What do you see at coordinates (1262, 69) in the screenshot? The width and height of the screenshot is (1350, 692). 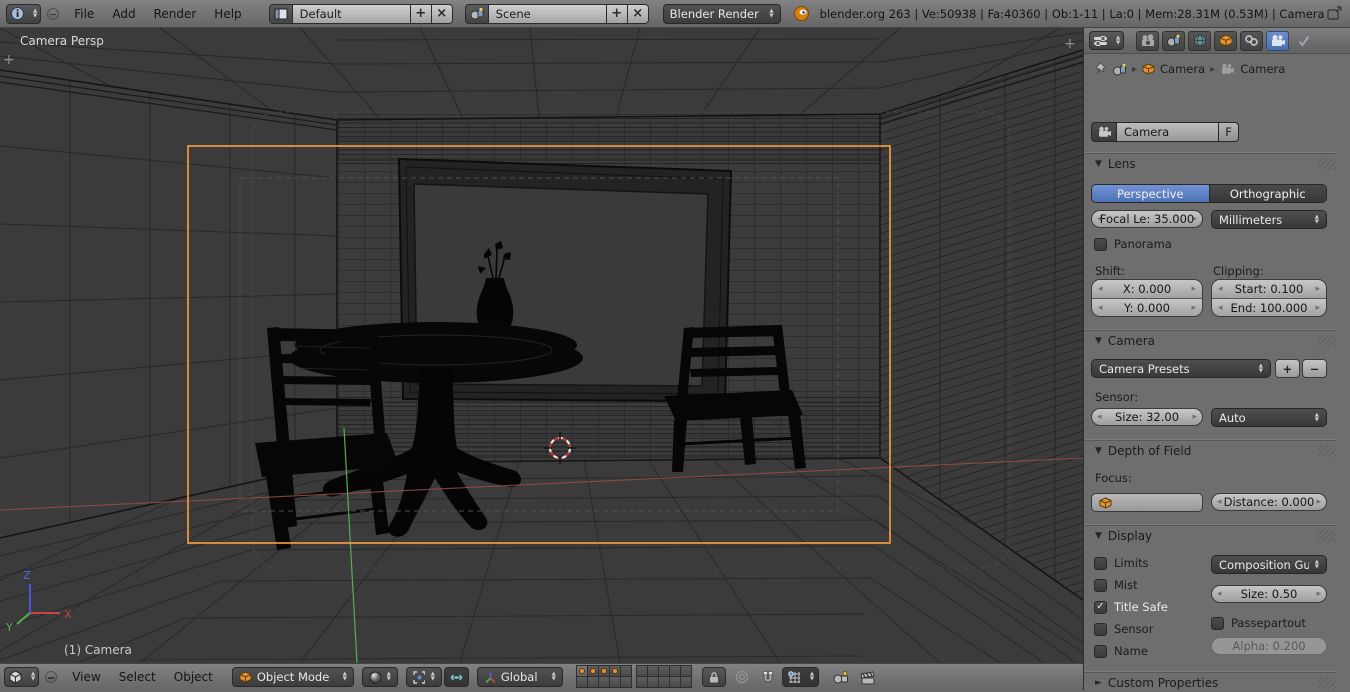 I see `breadcrumb-data: Camera` at bounding box center [1262, 69].